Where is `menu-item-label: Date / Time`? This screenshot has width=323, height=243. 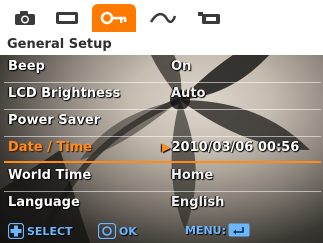
menu-item-label: Date / Time is located at coordinates (50, 147).